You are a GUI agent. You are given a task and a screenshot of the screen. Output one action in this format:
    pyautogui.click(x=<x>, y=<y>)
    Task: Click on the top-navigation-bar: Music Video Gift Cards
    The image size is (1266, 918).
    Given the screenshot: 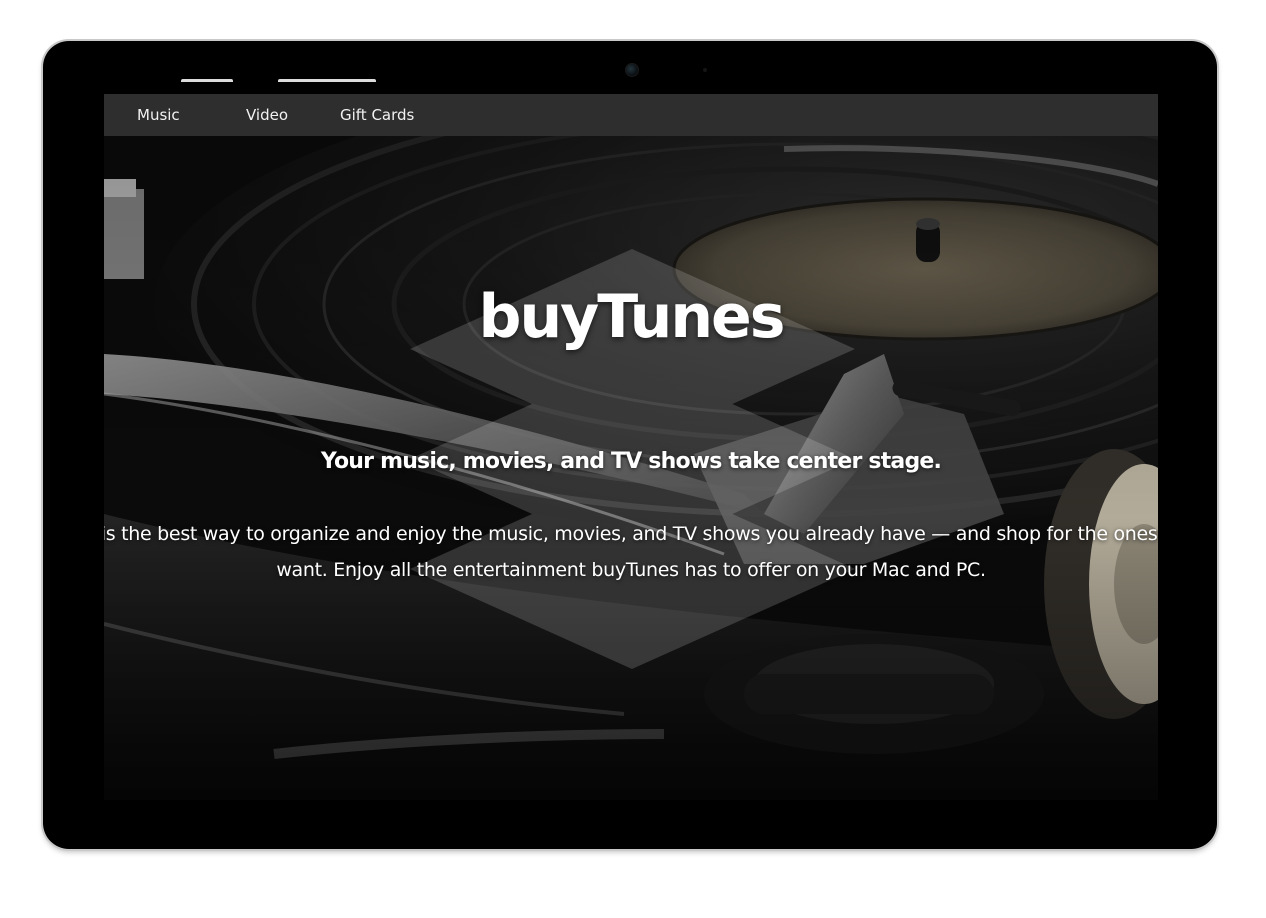 What is the action you would take?
    pyautogui.click(x=631, y=115)
    